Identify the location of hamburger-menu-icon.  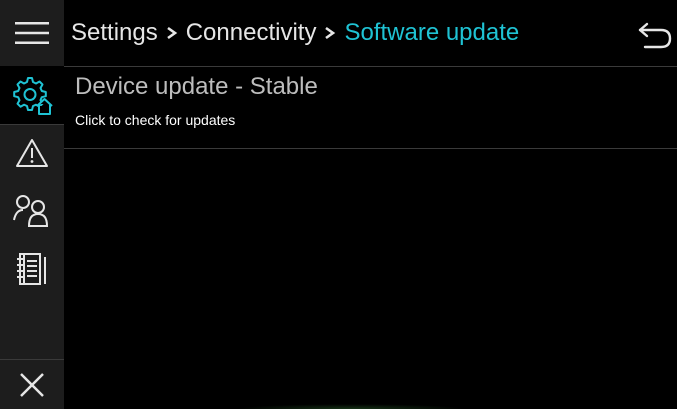
(32, 33).